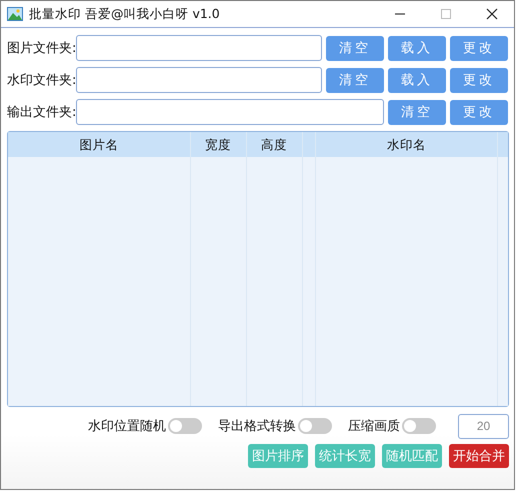  Describe the element at coordinates (345, 456) in the screenshot. I see `action-button: 统计长宽` at that location.